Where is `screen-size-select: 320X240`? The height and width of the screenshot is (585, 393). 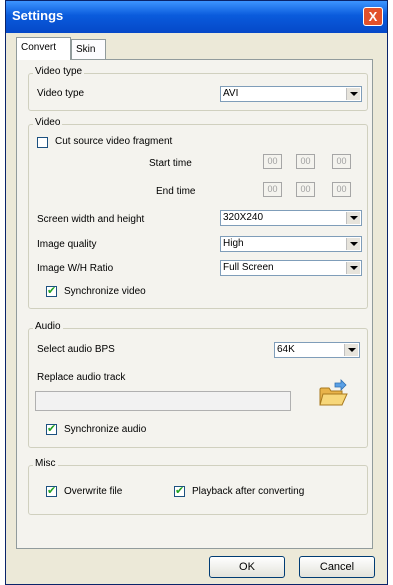
screen-size-select: 320X240 is located at coordinates (291, 218).